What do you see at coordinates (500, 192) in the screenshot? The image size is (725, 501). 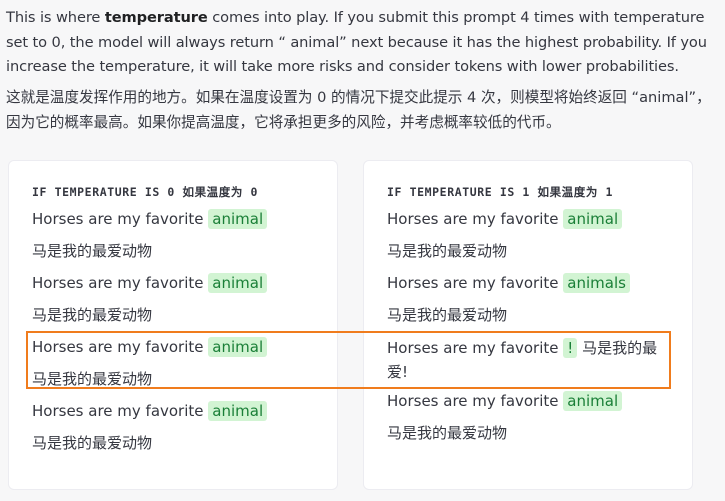 I see `card-title: IF TEMPERATURE IS 1 如果温度为 1` at bounding box center [500, 192].